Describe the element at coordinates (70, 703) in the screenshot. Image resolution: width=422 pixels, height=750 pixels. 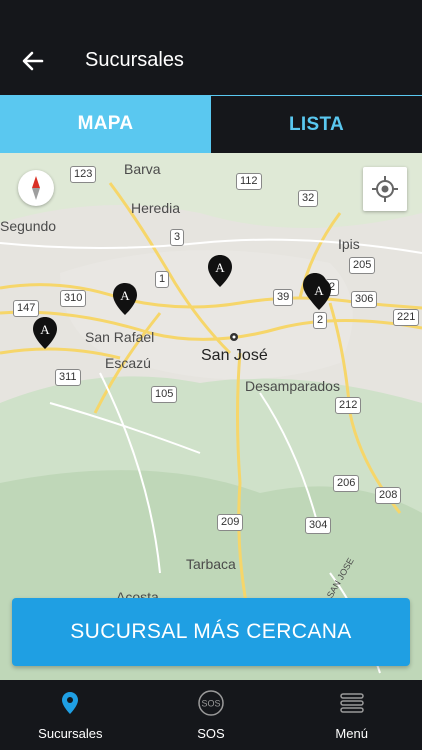
I see `map-pin-icon` at that location.